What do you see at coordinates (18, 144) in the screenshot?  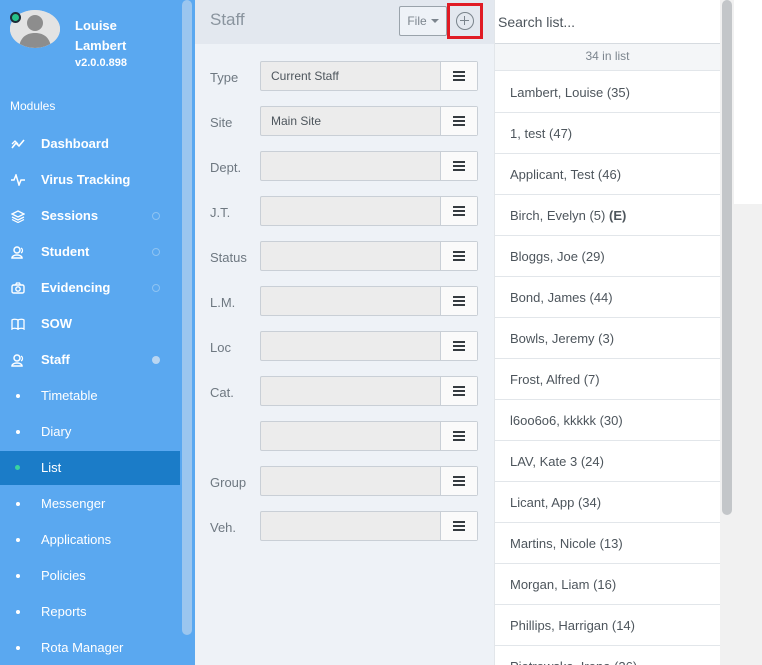 I see `chart-line-icon` at bounding box center [18, 144].